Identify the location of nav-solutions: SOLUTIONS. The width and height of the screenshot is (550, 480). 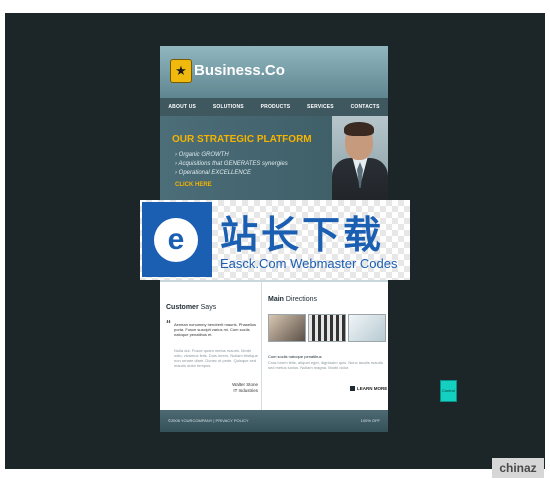
(228, 107).